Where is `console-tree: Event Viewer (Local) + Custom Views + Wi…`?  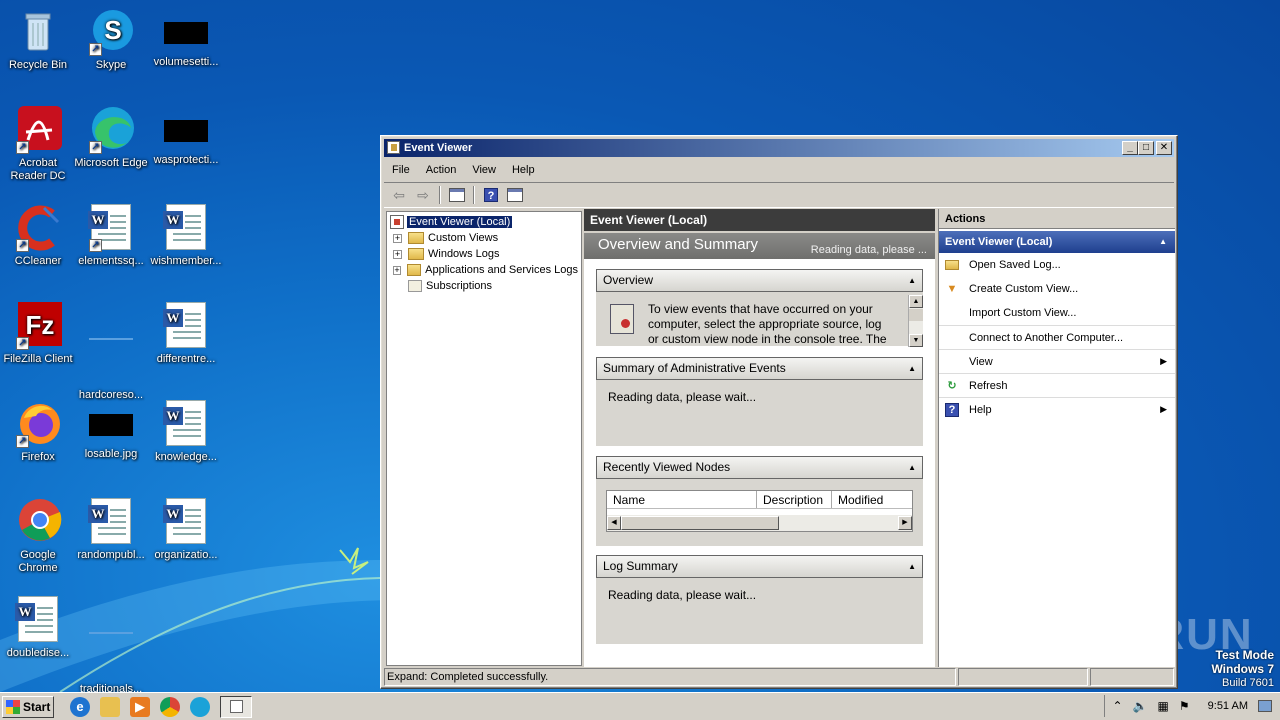 console-tree: Event Viewer (Local) + Custom Views + Wi… is located at coordinates (484, 438).